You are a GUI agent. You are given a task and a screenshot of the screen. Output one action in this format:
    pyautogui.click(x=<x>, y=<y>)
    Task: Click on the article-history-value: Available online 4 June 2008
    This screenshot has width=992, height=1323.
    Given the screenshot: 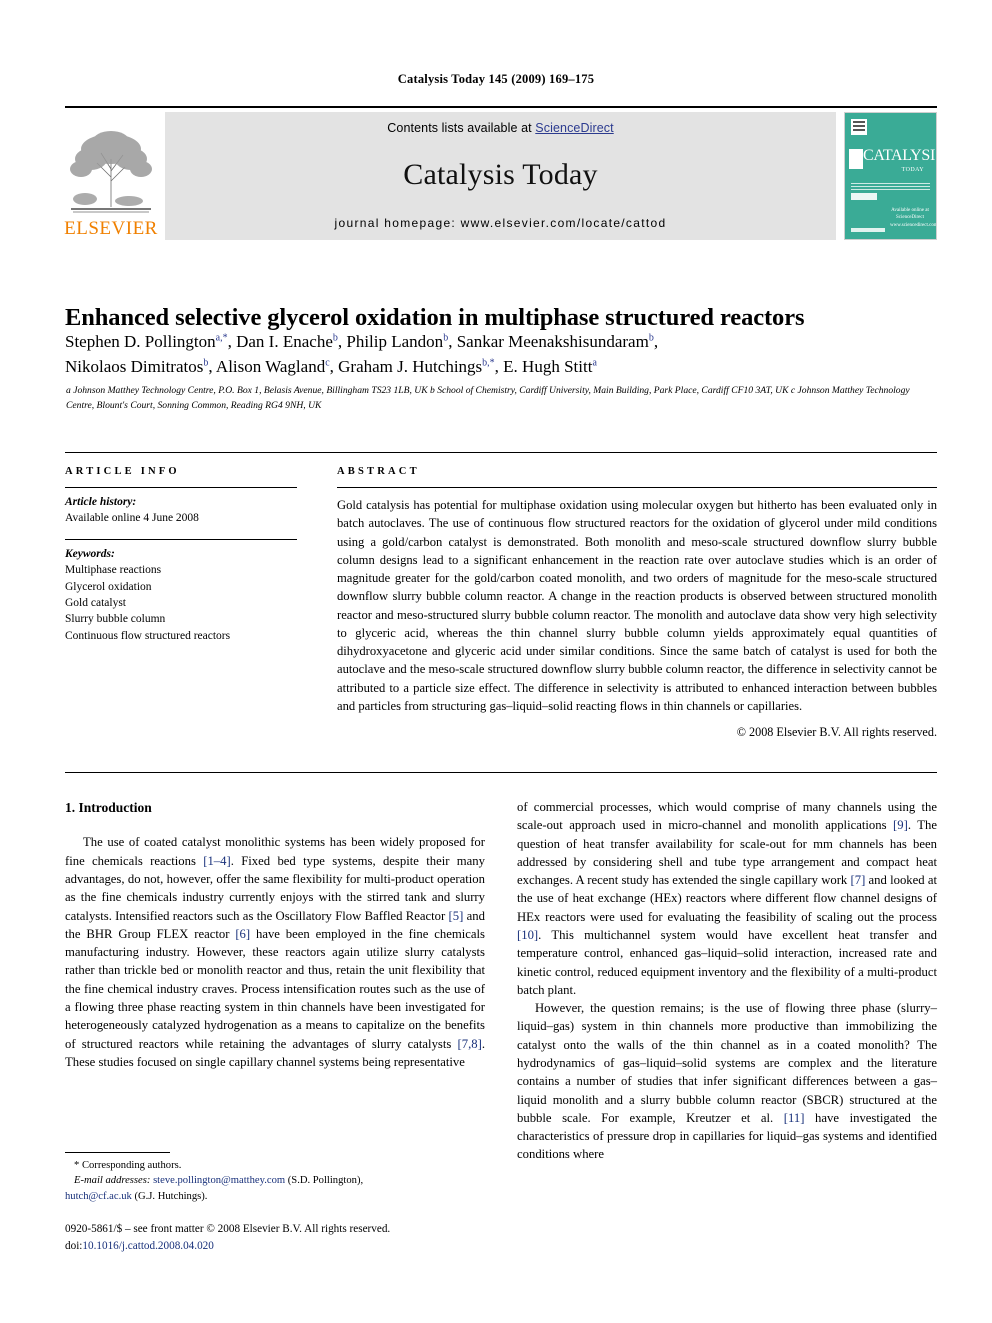 What is the action you would take?
    pyautogui.click(x=132, y=518)
    